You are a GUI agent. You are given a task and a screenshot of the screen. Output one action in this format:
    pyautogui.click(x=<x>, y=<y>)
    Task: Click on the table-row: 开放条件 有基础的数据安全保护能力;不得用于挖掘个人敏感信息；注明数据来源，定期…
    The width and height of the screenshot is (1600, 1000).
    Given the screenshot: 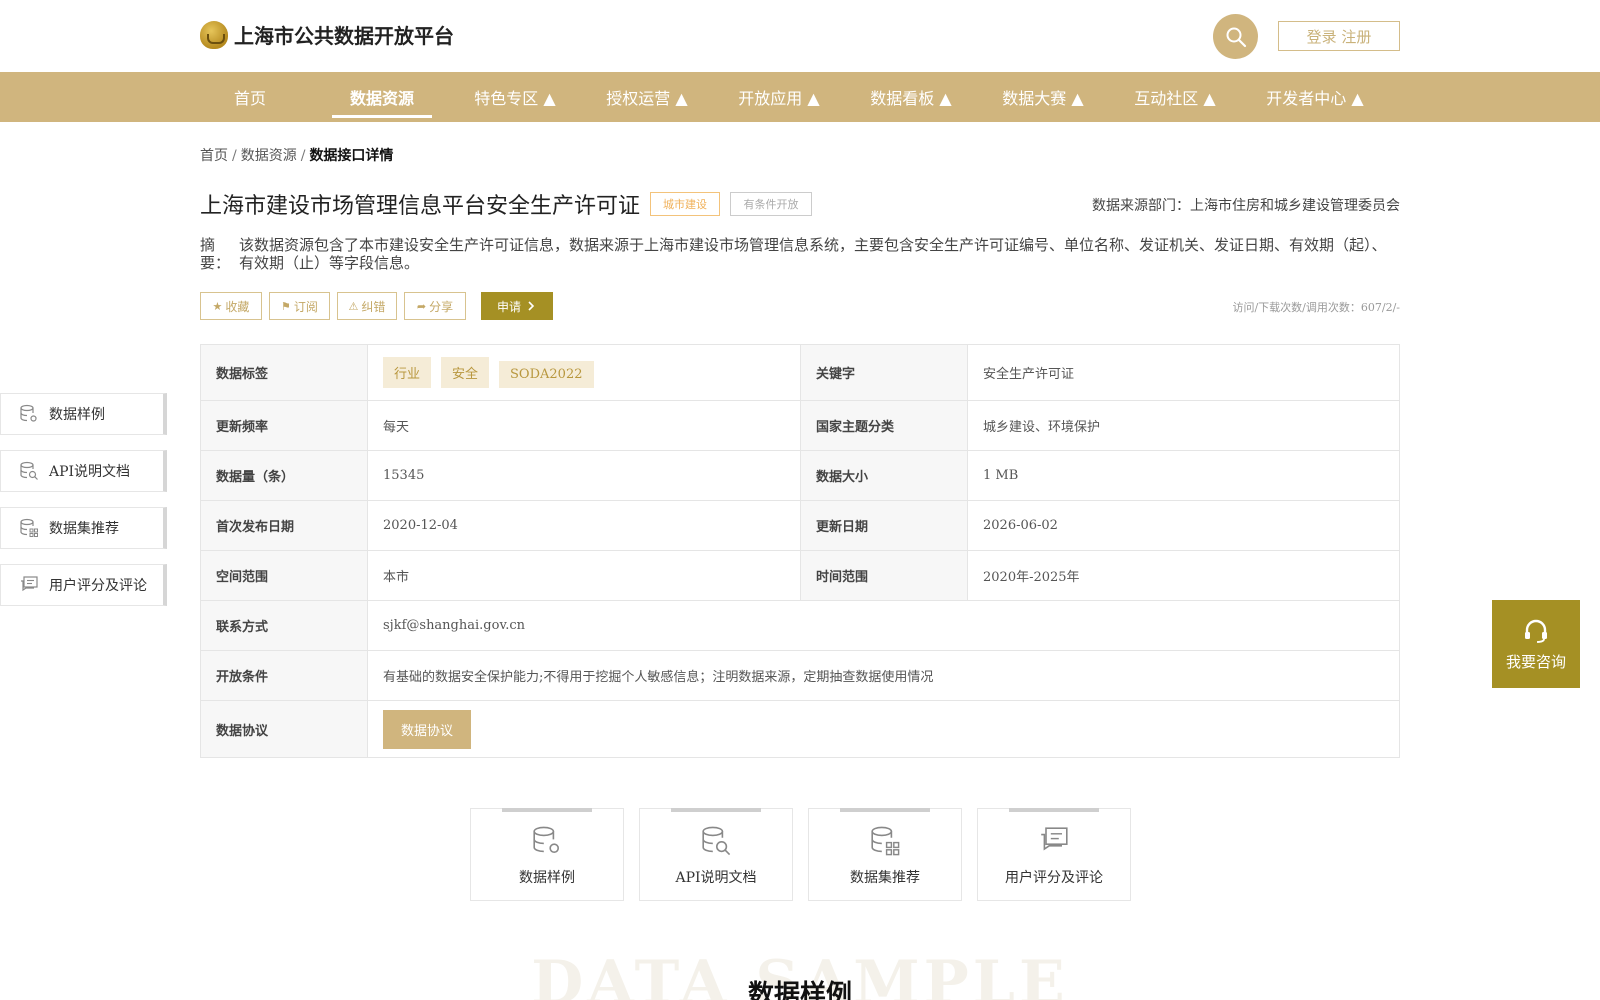 What is the action you would take?
    pyautogui.click(x=800, y=675)
    